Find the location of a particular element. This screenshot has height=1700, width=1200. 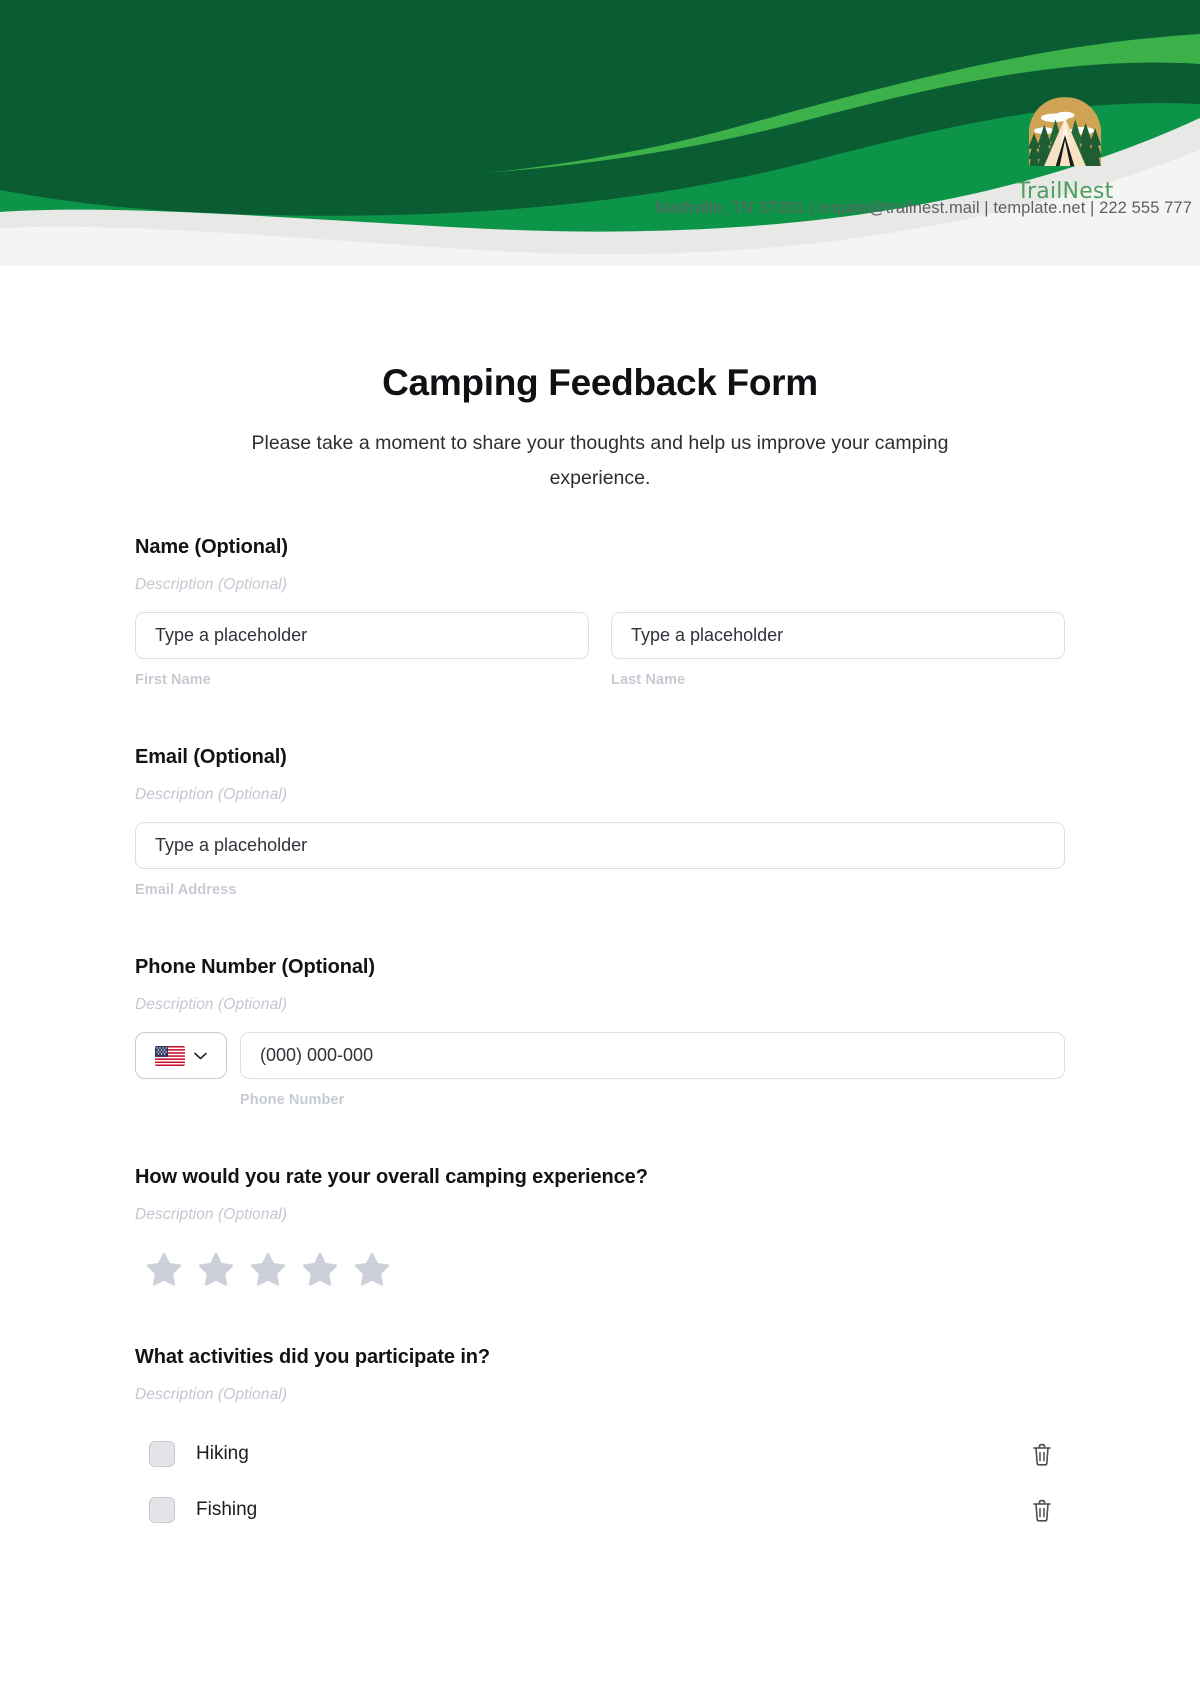

field-email-label: Email (Optional) is located at coordinates (211, 757).